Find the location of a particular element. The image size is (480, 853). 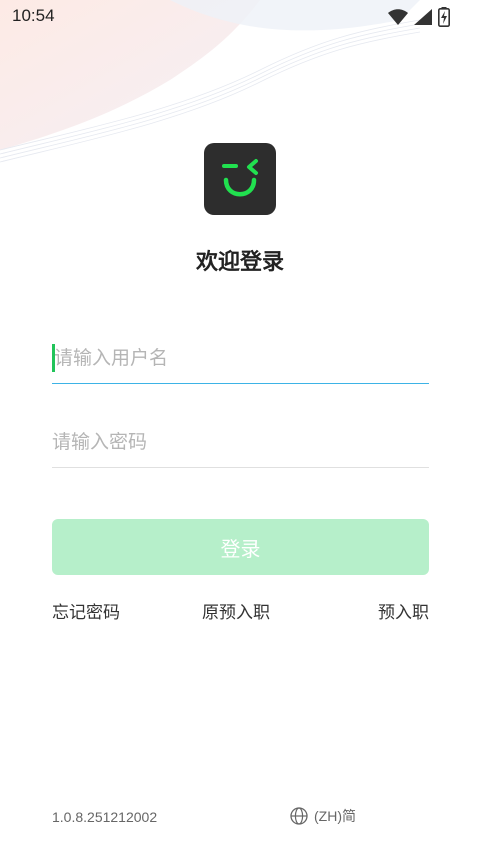

app-version: 1.0.8.251212002 is located at coordinates (105, 817).